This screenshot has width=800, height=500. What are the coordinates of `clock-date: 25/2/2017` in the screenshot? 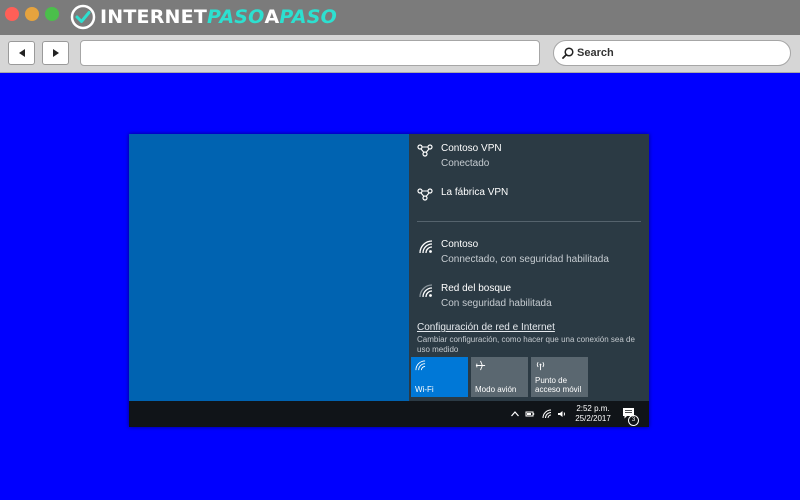 It's located at (593, 418).